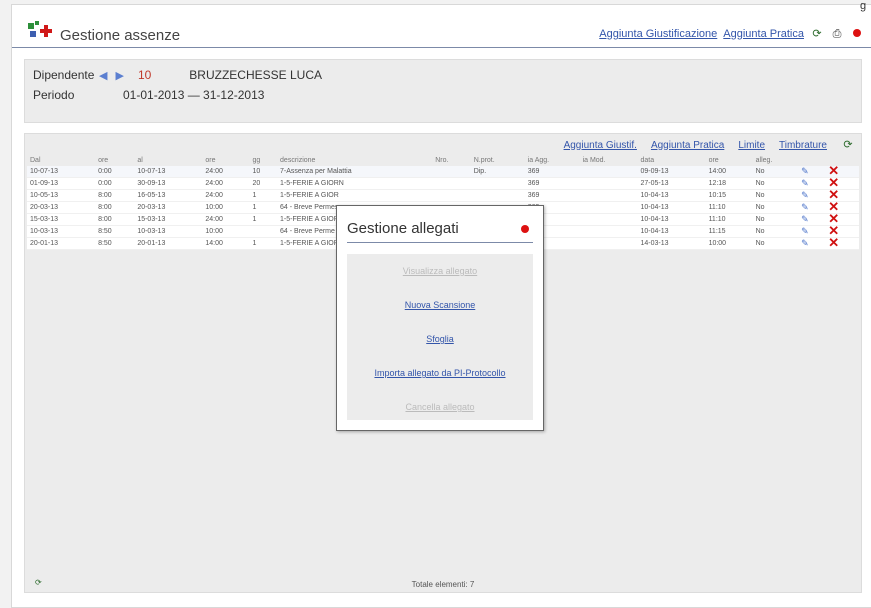 This screenshot has height=608, width=871. What do you see at coordinates (168, 183) in the screenshot?
I see `table-cell: 30-09-13` at bounding box center [168, 183].